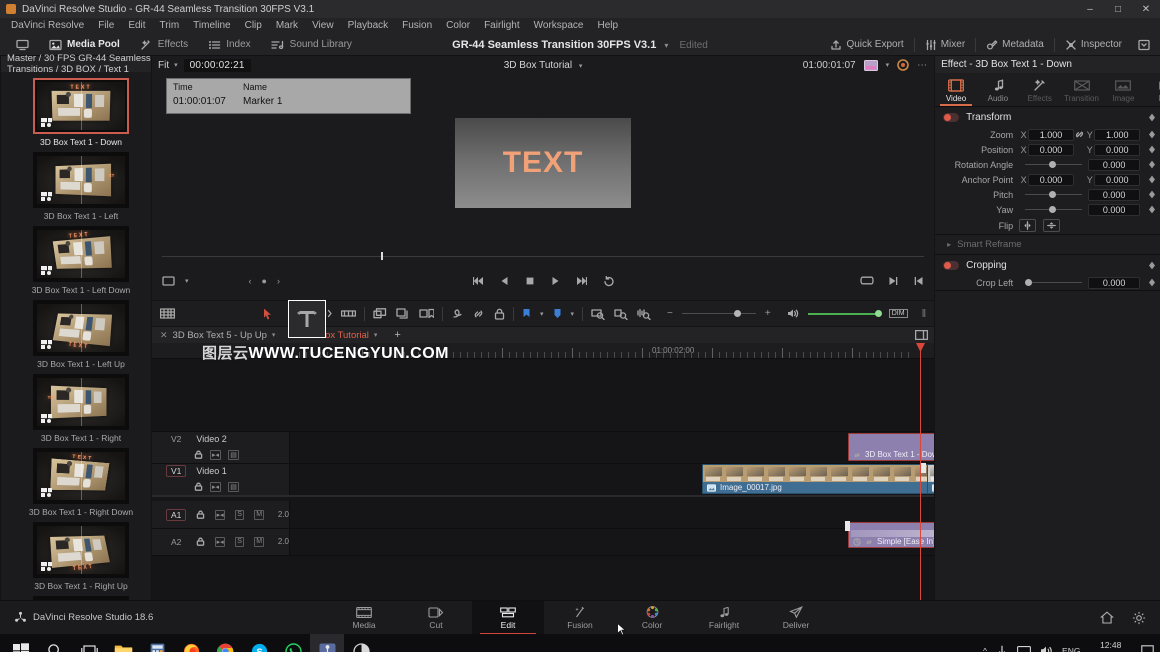 The width and height of the screenshot is (1160, 652). Describe the element at coordinates (457, 314) in the screenshot. I see `flag-icon` at that location.